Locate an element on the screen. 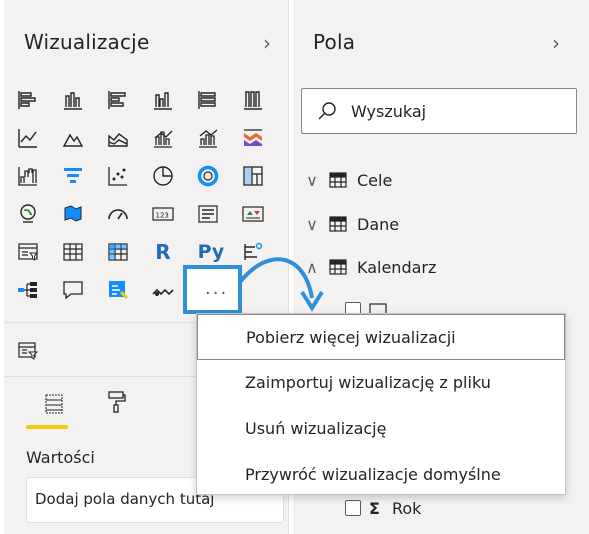  search-icon is located at coordinates (327, 111).